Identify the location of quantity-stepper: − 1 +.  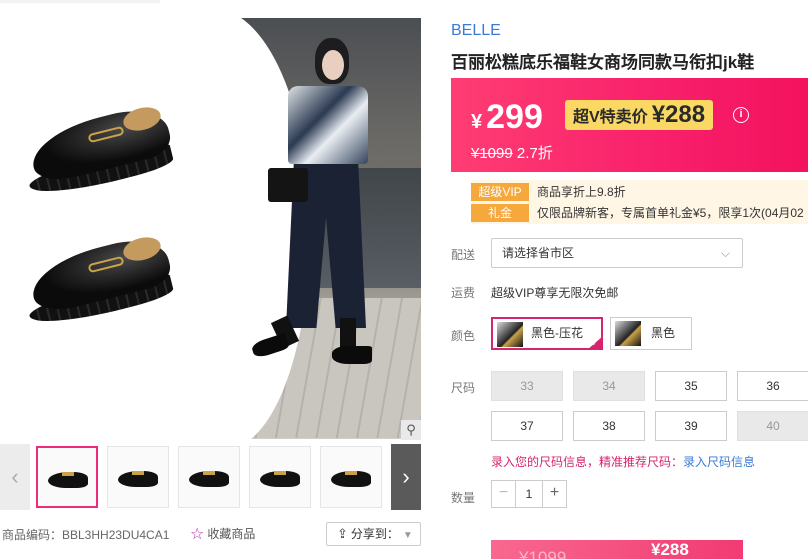
(529, 494).